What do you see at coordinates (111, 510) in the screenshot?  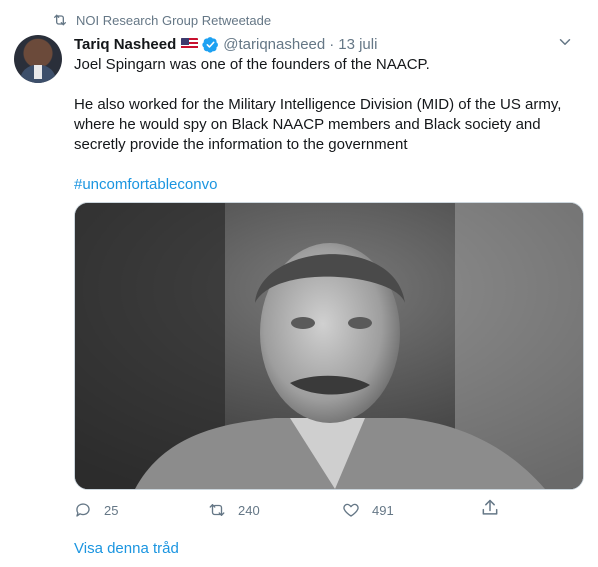 I see `reply-count: 25` at bounding box center [111, 510].